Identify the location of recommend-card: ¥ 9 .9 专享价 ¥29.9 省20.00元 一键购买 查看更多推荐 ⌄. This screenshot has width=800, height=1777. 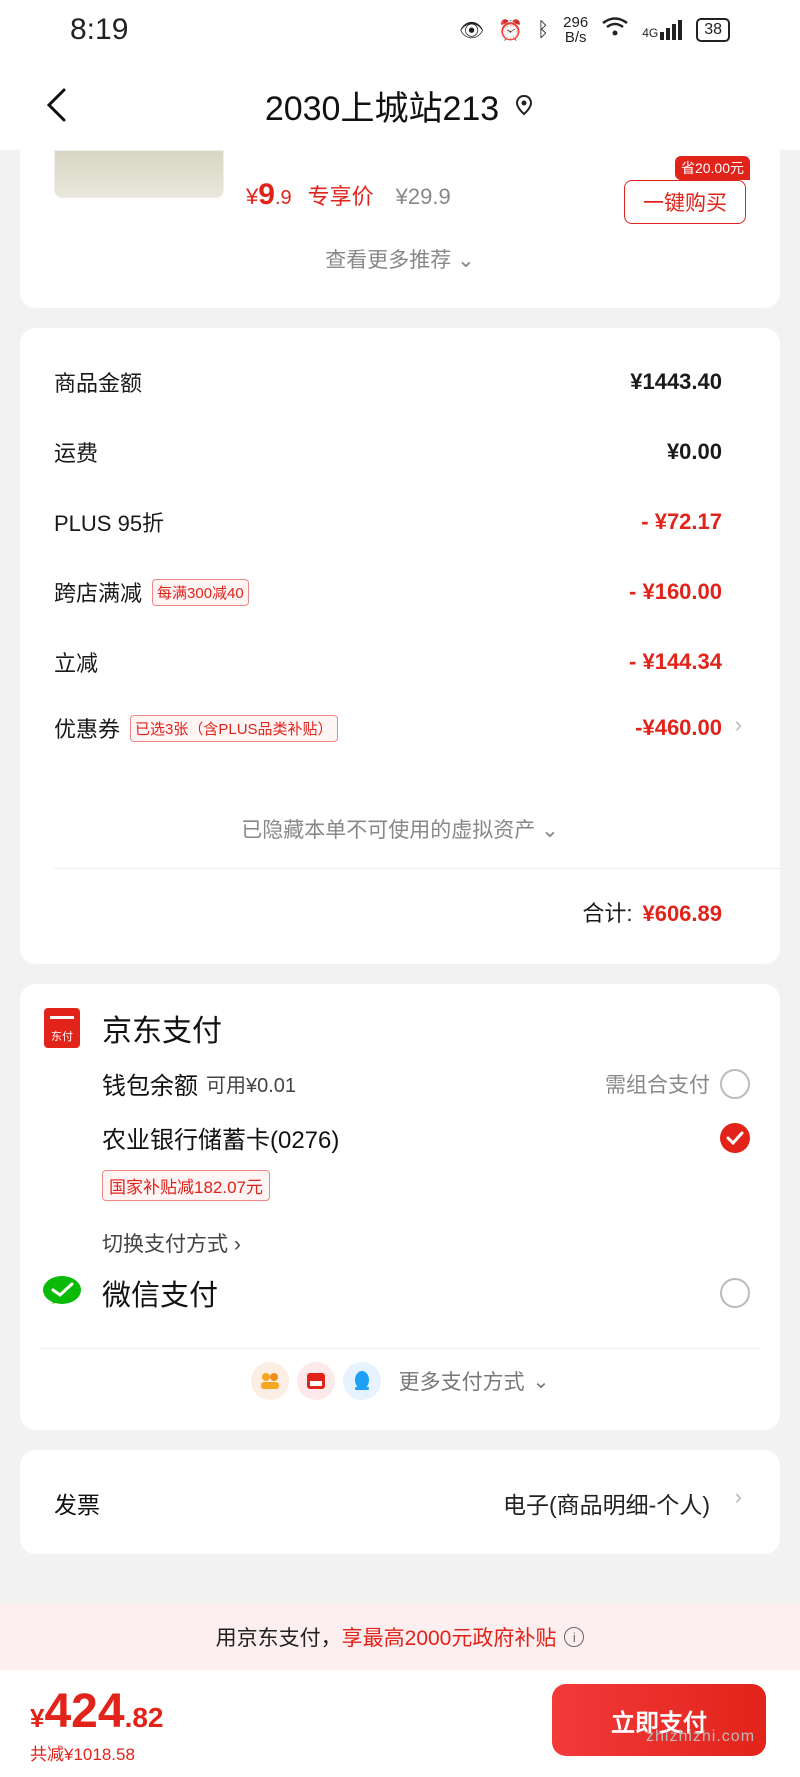
(400, 229).